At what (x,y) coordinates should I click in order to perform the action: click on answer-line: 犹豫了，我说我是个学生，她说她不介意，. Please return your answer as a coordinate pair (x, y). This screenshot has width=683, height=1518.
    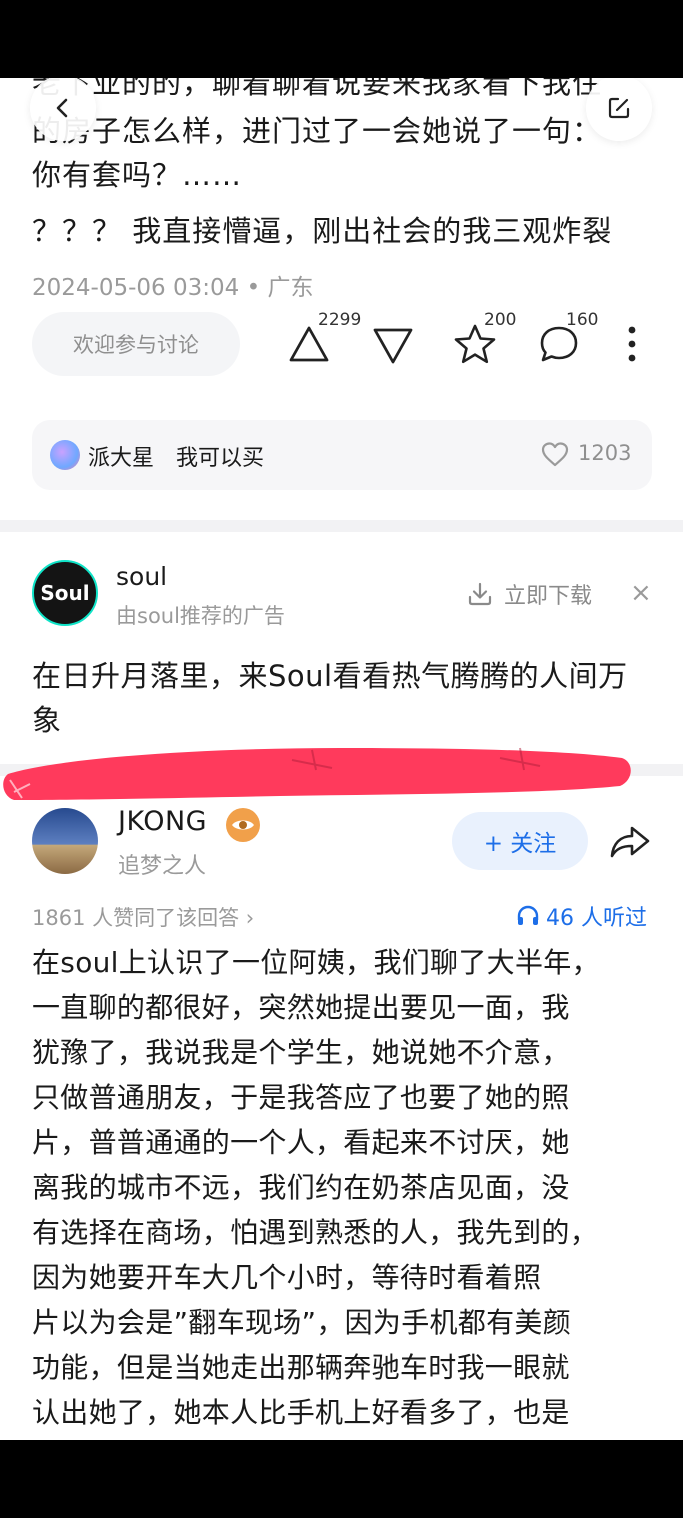
    Looking at the image, I should click on (301, 1052).